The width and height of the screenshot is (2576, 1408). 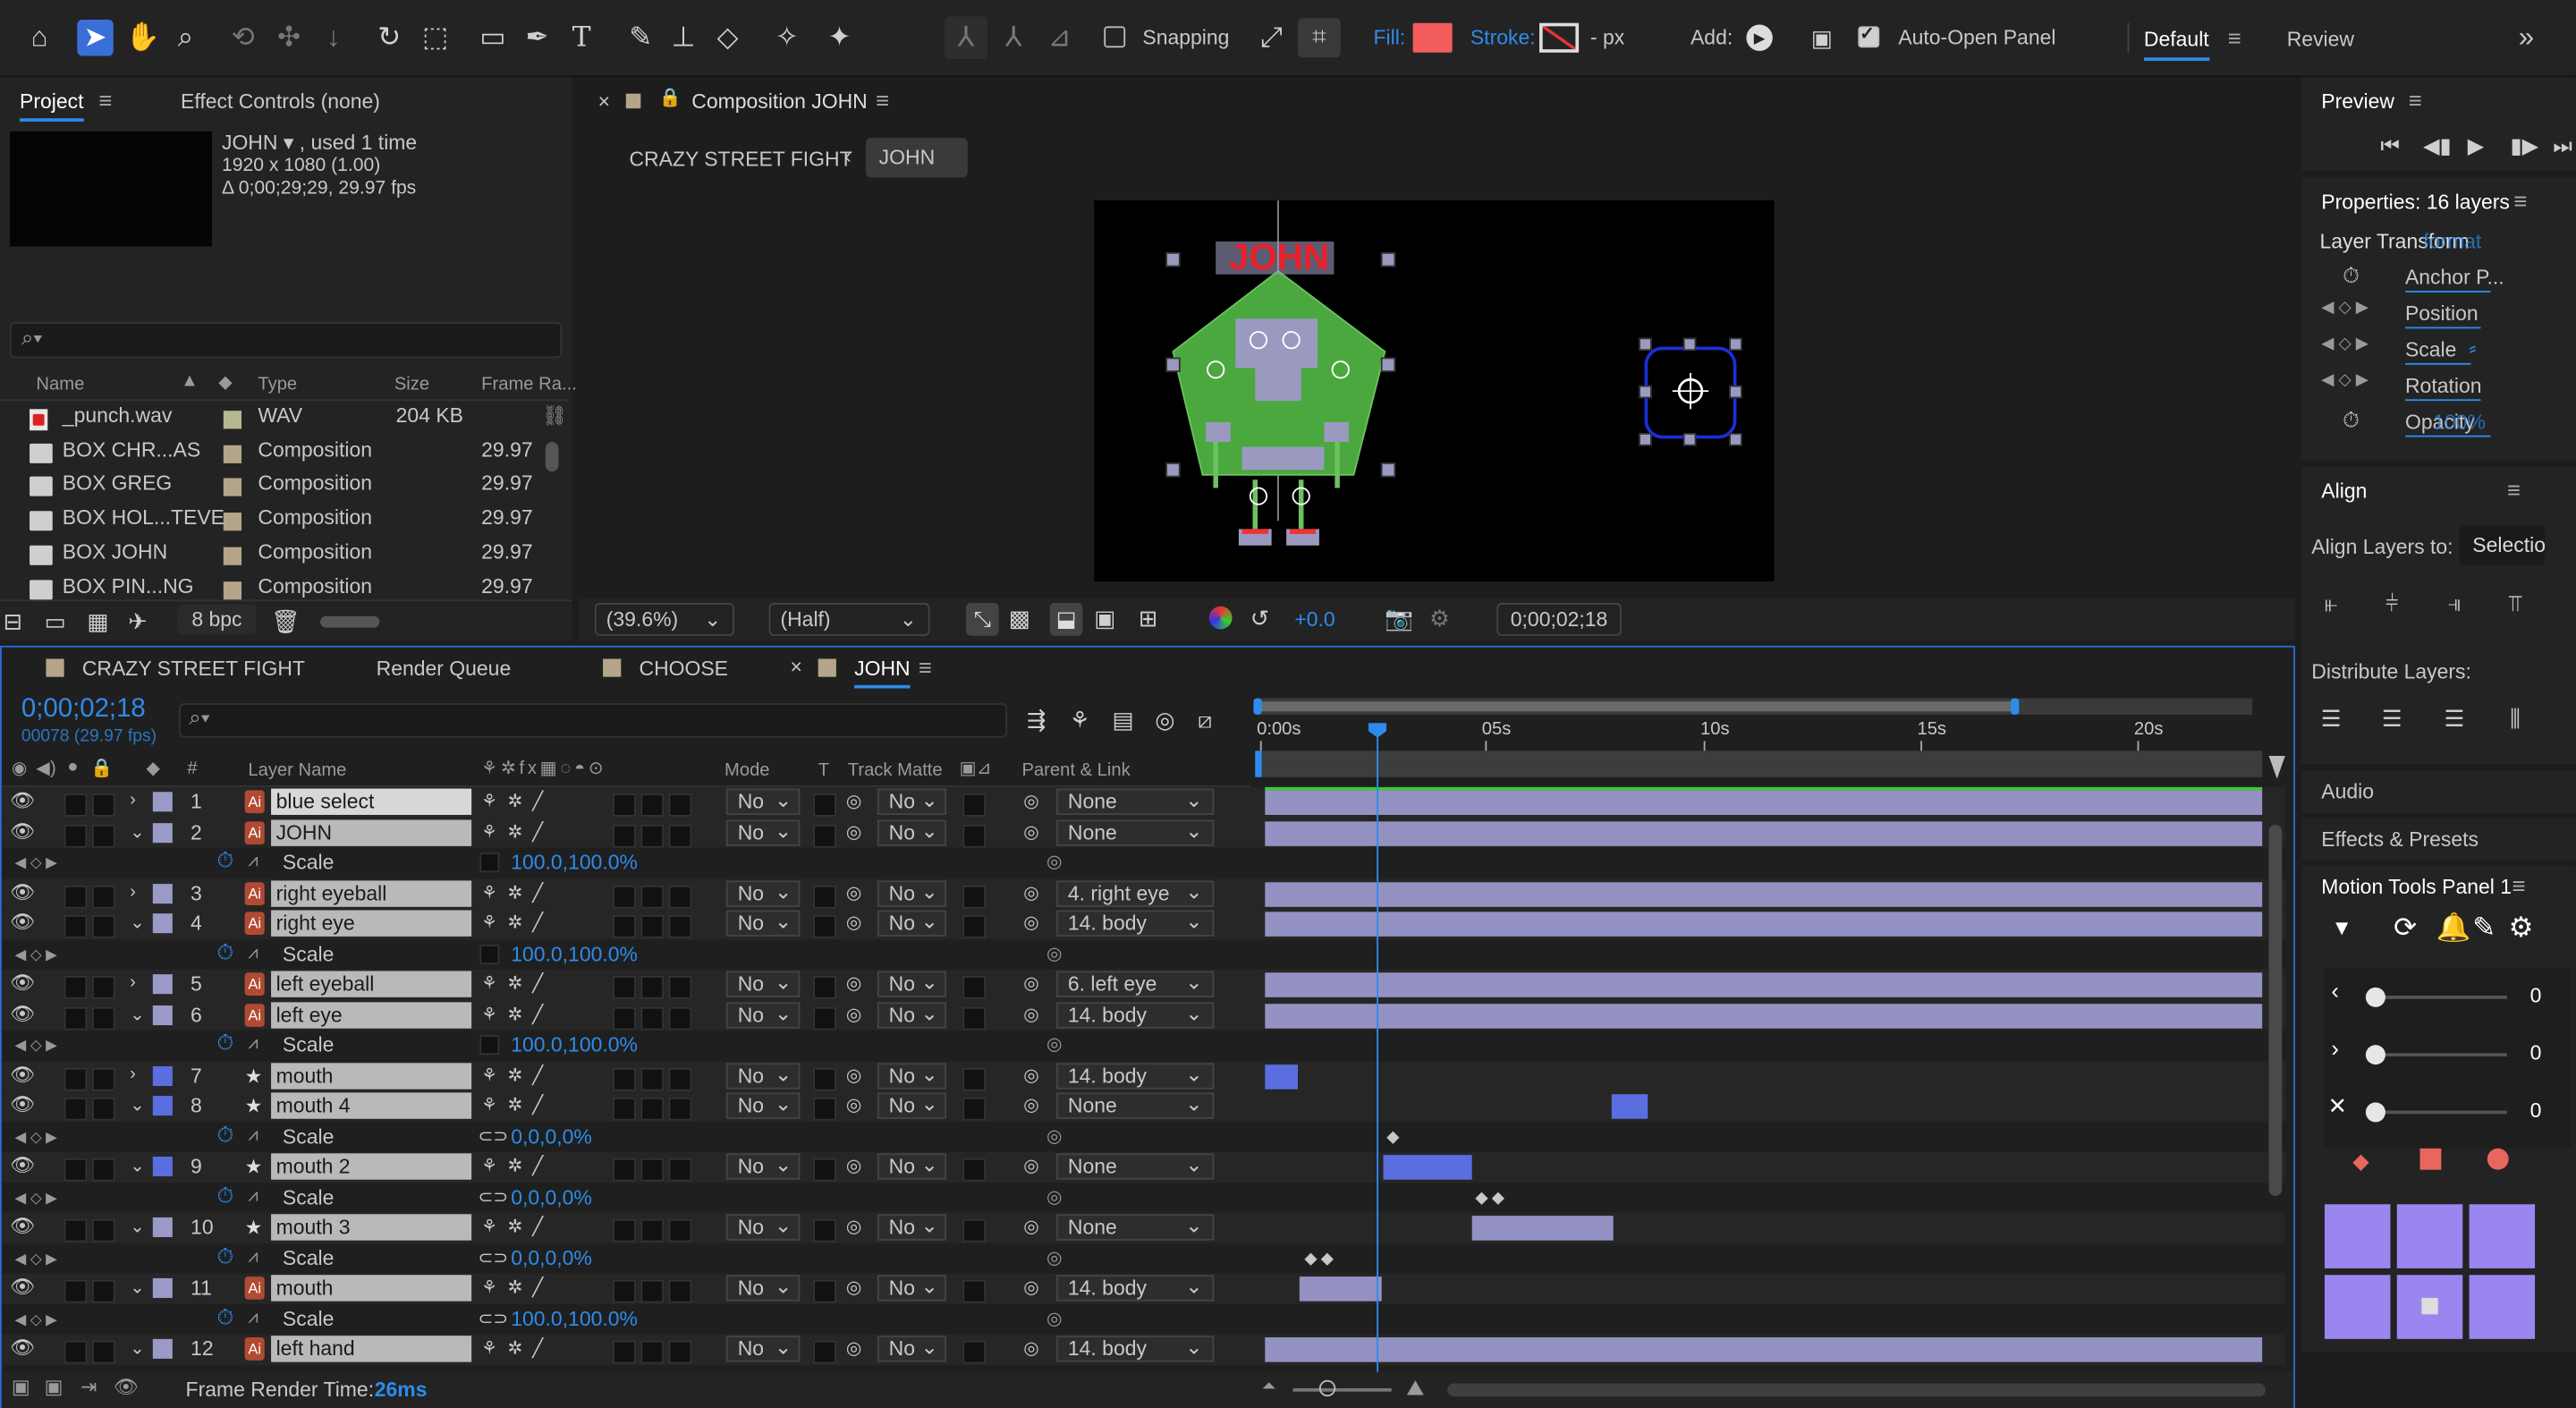 I want to click on property-name: Scale, so click(x=308, y=1044).